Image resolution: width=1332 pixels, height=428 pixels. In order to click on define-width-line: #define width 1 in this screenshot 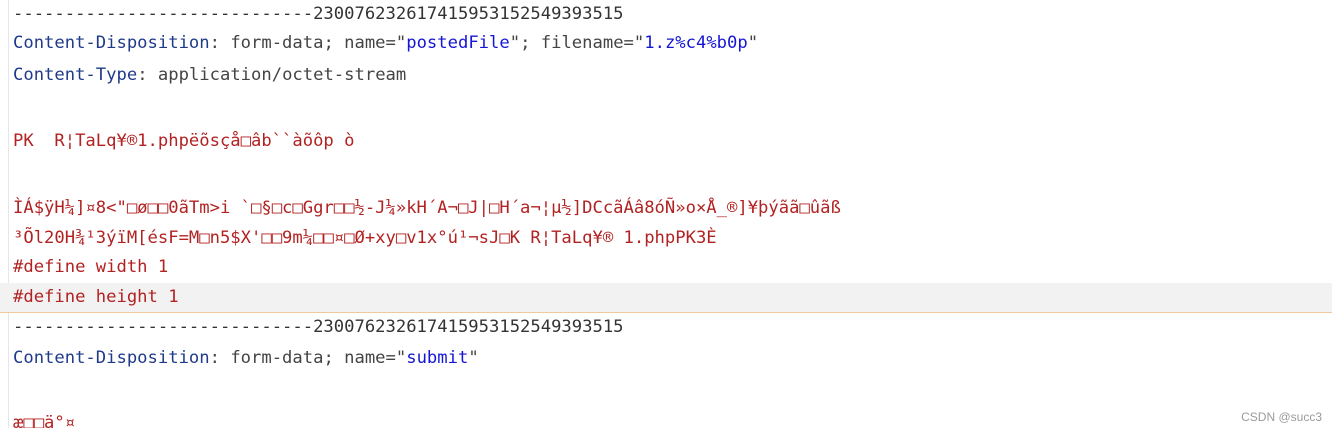, I will do `click(666, 267)`.